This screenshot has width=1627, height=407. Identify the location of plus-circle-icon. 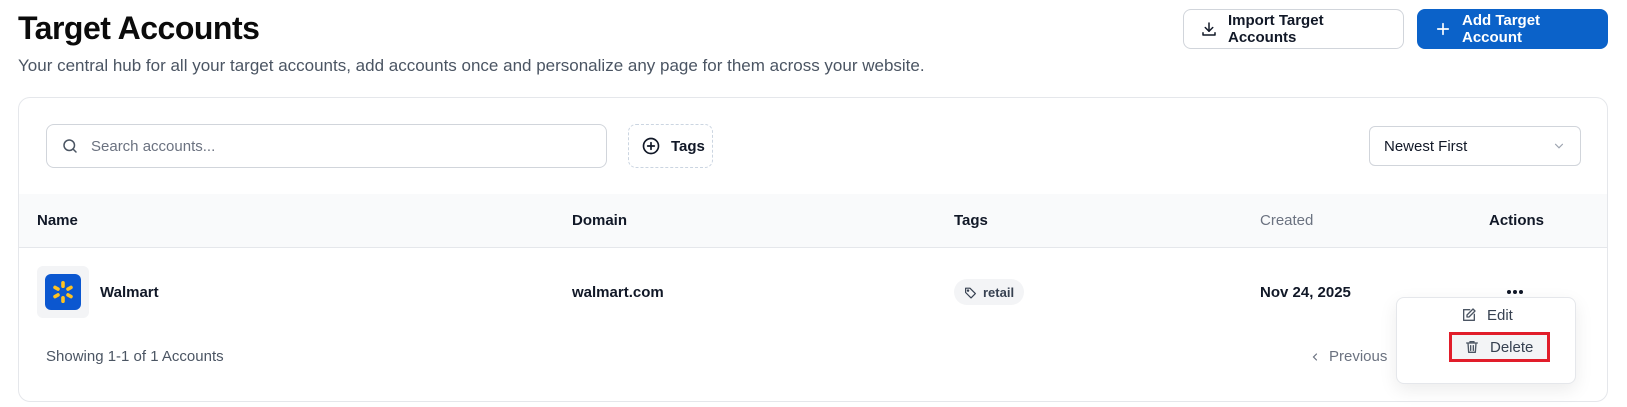
(651, 146).